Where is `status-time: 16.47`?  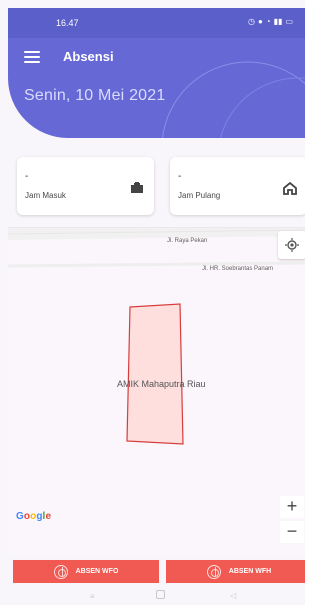
status-time: 16.47 is located at coordinates (67, 23).